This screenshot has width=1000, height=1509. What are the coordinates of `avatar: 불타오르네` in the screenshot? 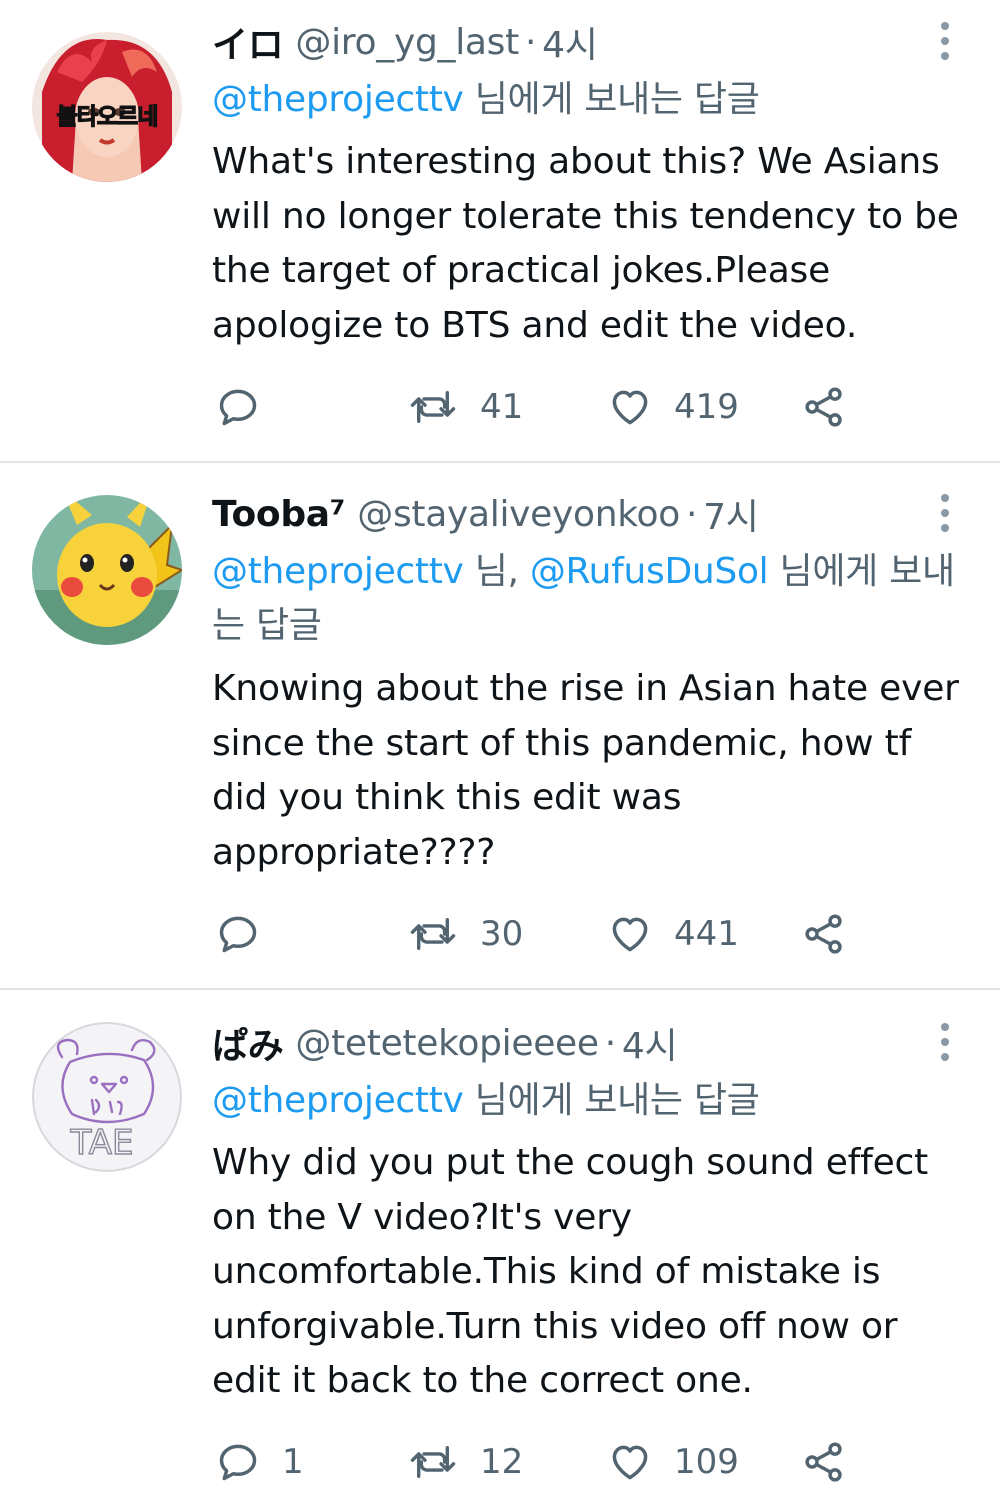 It's located at (107, 107).